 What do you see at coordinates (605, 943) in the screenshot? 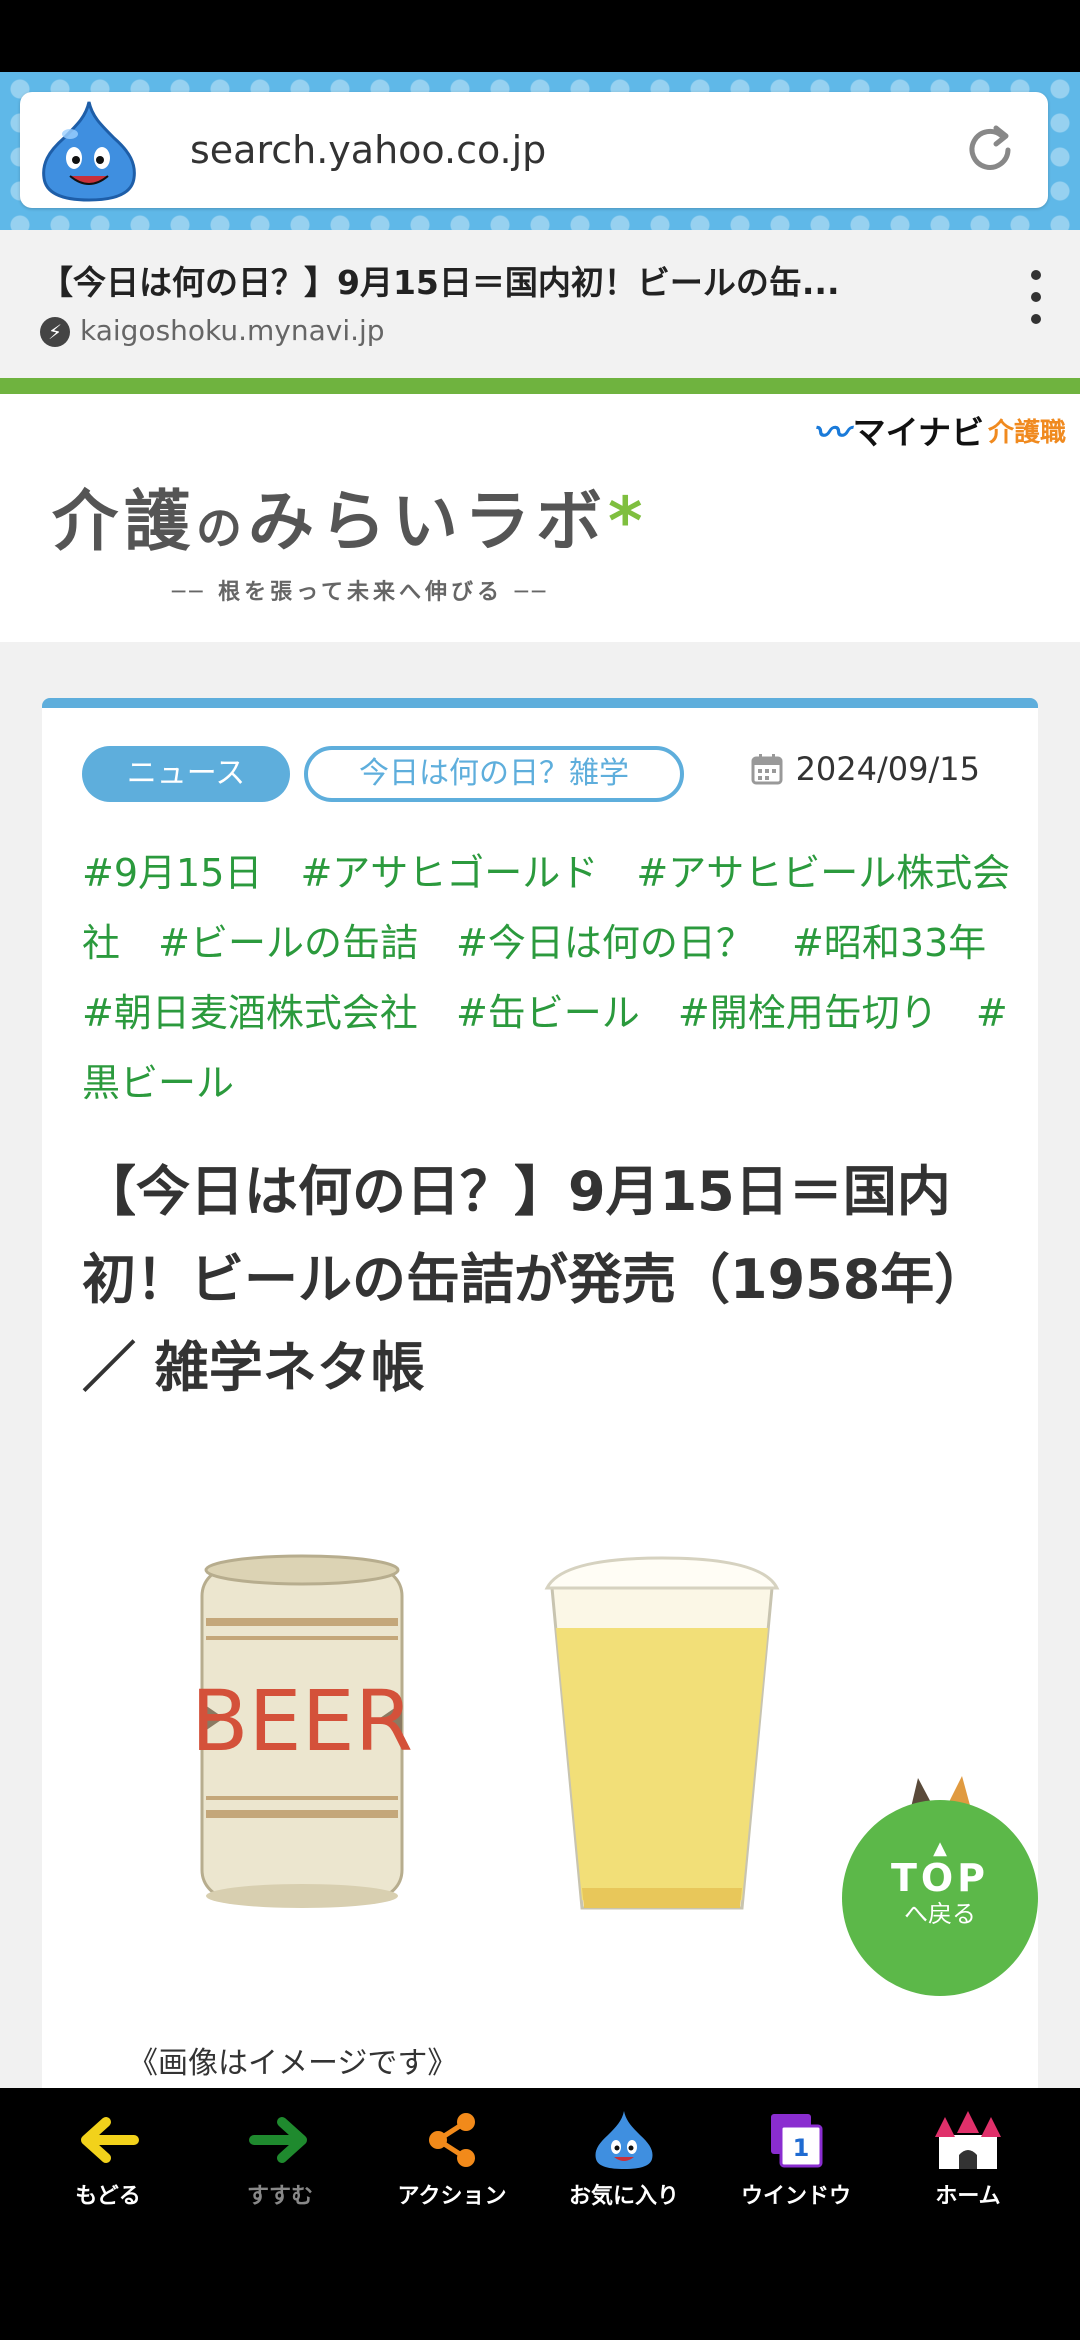
I see `tag-link: #今日は何の日？` at bounding box center [605, 943].